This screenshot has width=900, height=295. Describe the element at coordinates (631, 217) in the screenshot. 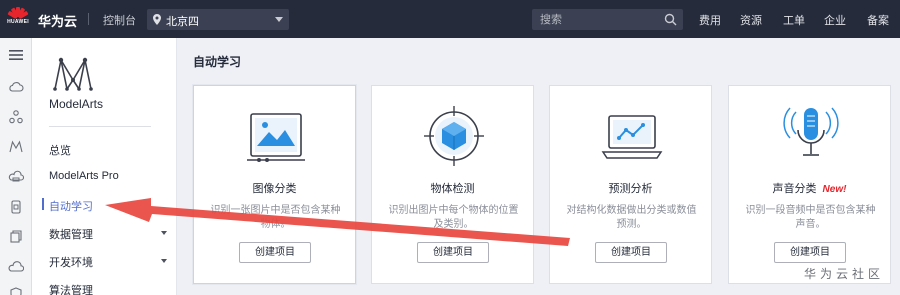

I see `card-description: 对结构化数据做出分类或数值预测。` at that location.